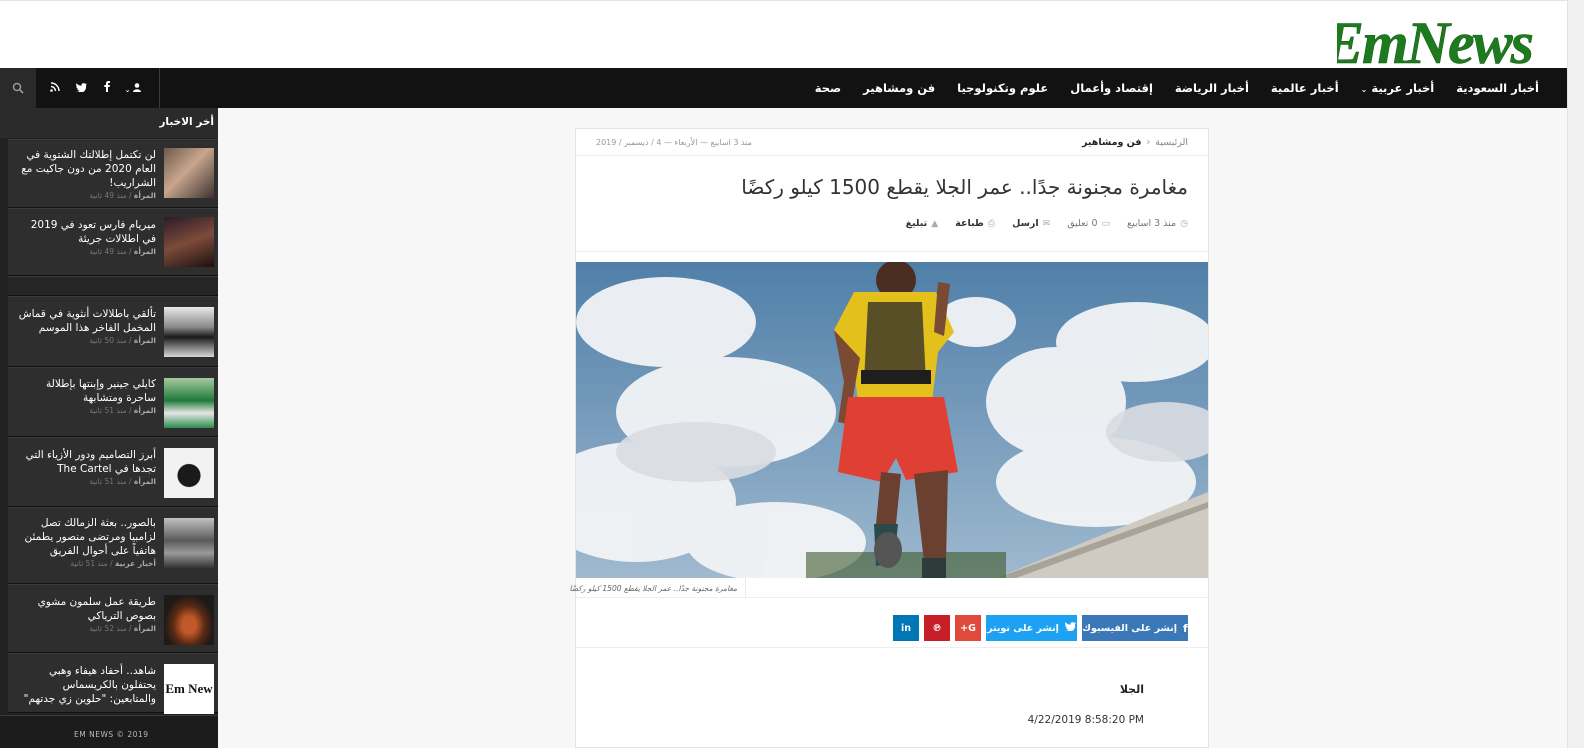 This screenshot has width=1584, height=748. What do you see at coordinates (108, 628) in the screenshot?
I see `news-time: منذ 52 ثانية` at bounding box center [108, 628].